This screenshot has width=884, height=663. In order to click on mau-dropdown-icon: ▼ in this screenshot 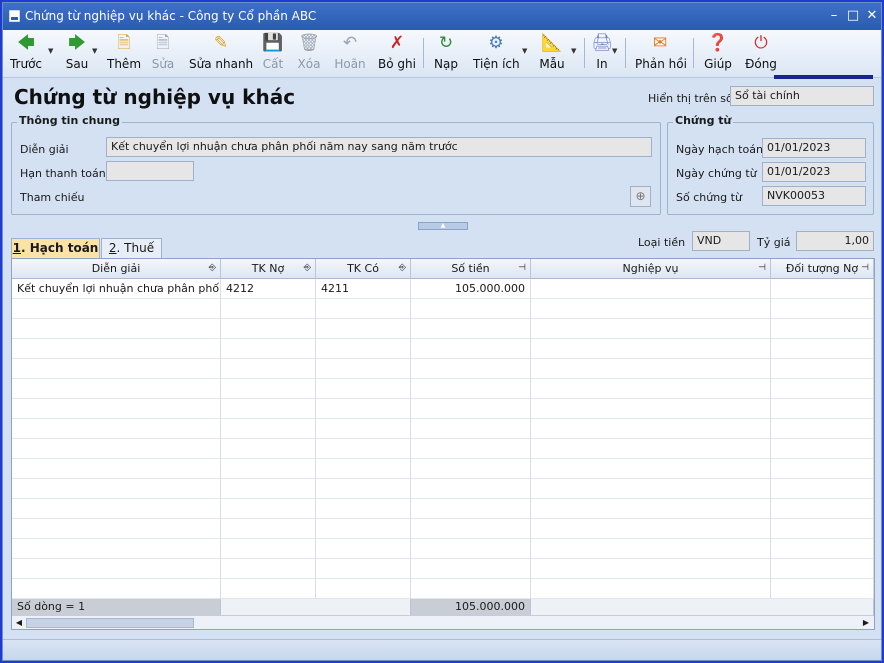, I will do `click(573, 51)`.